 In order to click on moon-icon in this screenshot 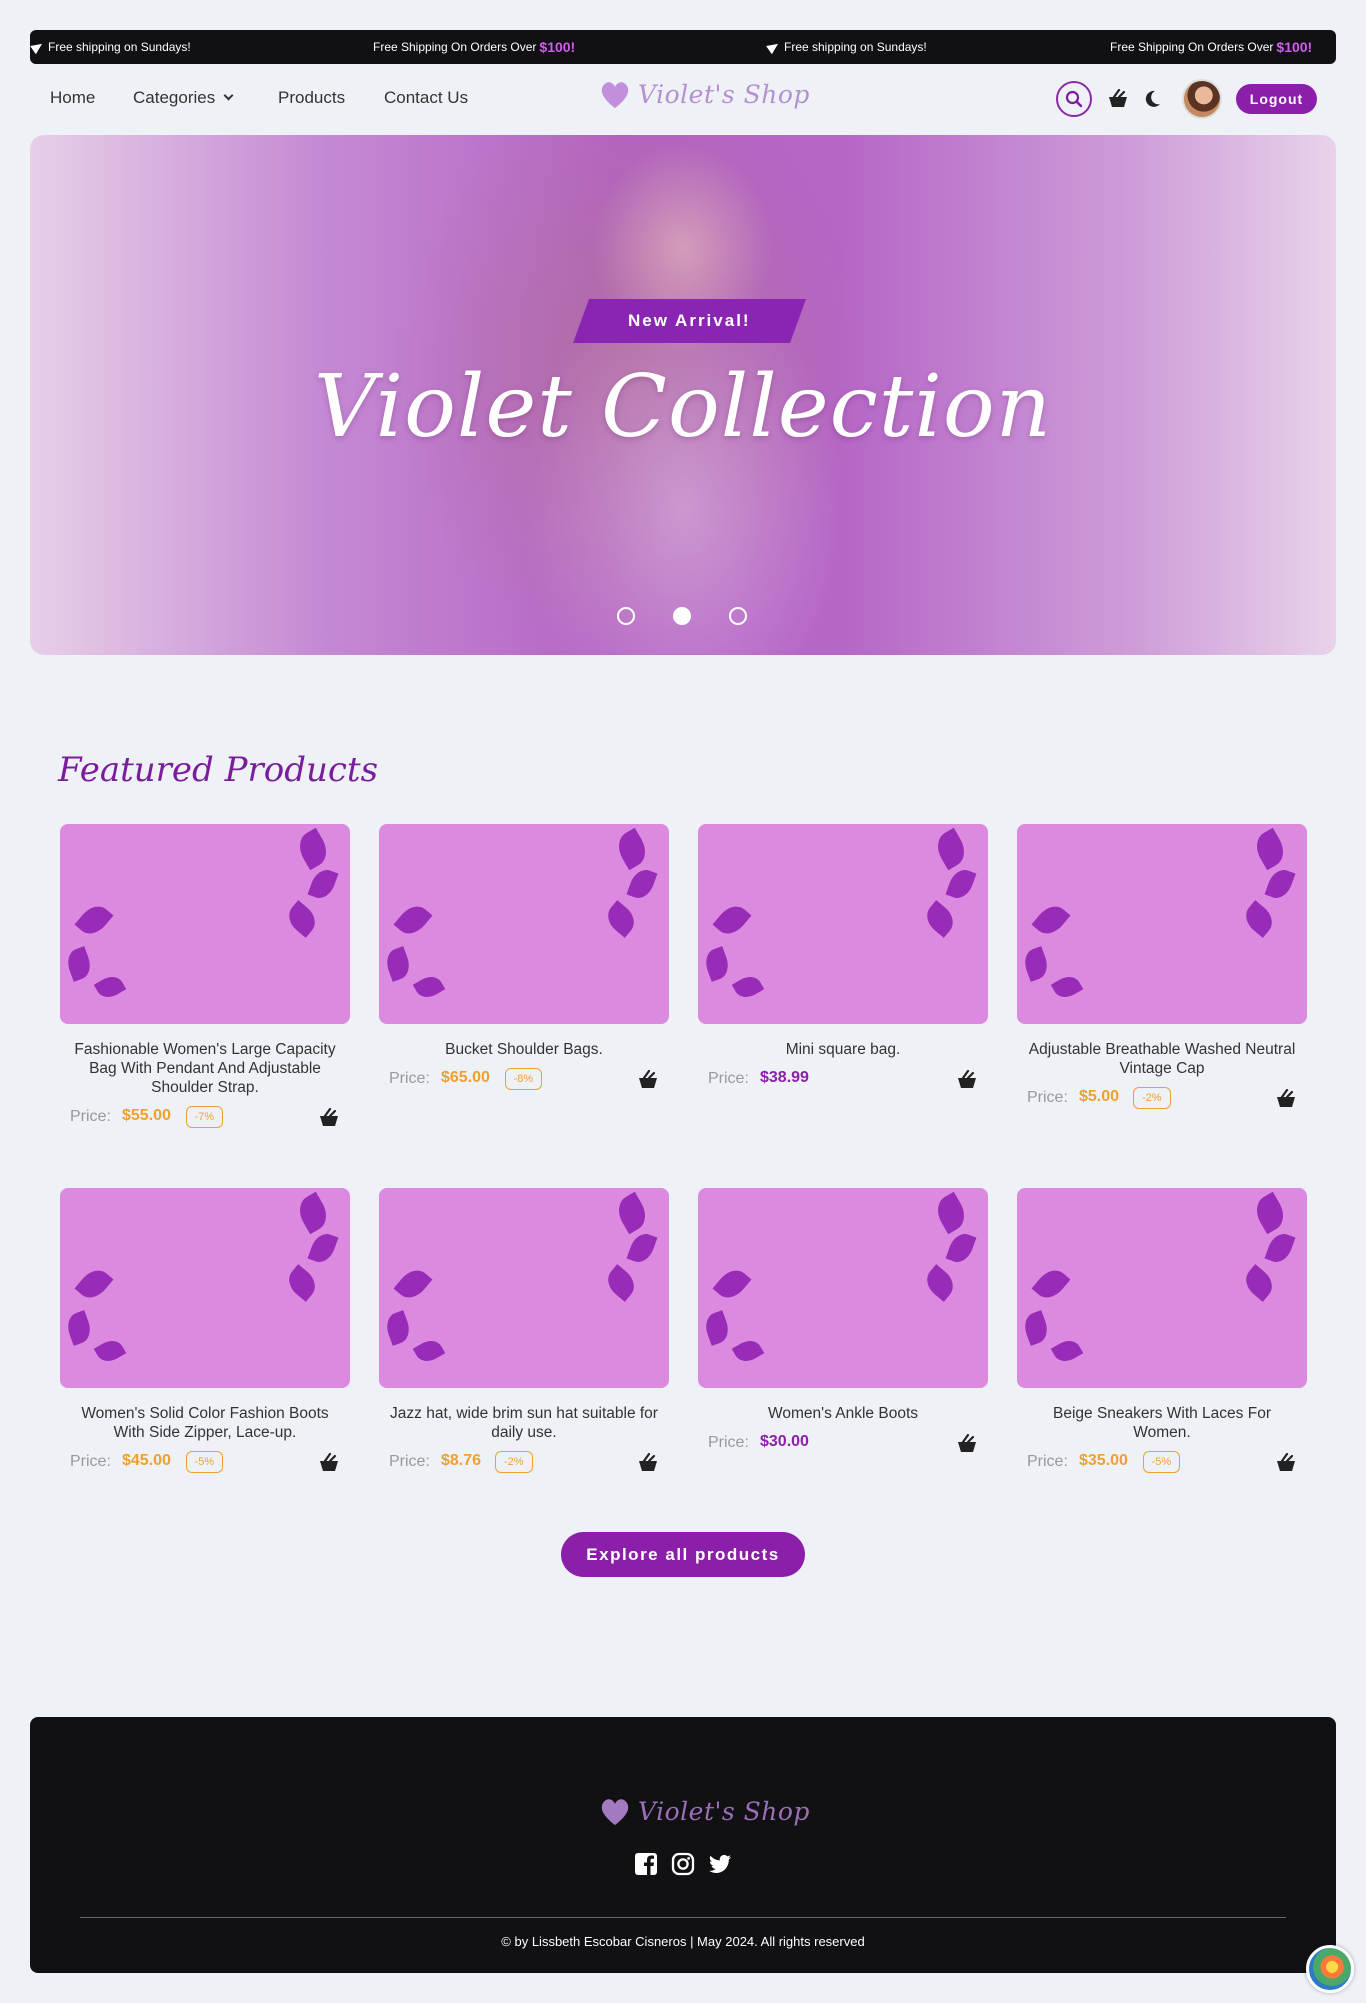, I will do `click(1152, 99)`.